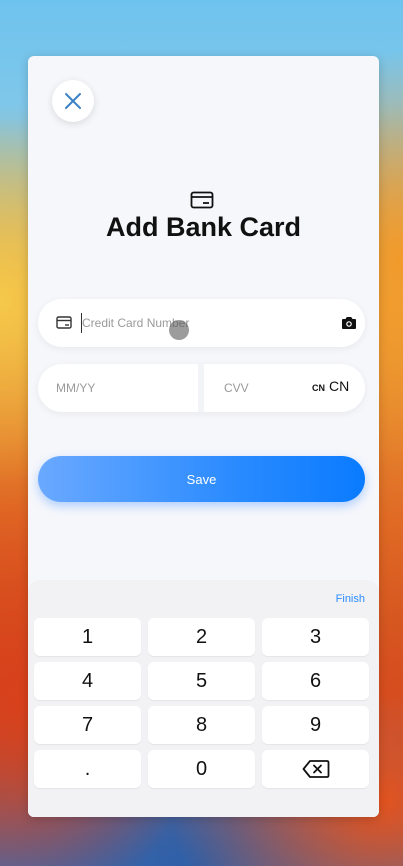 Image resolution: width=403 pixels, height=866 pixels. I want to click on touch-indicator, so click(179, 330).